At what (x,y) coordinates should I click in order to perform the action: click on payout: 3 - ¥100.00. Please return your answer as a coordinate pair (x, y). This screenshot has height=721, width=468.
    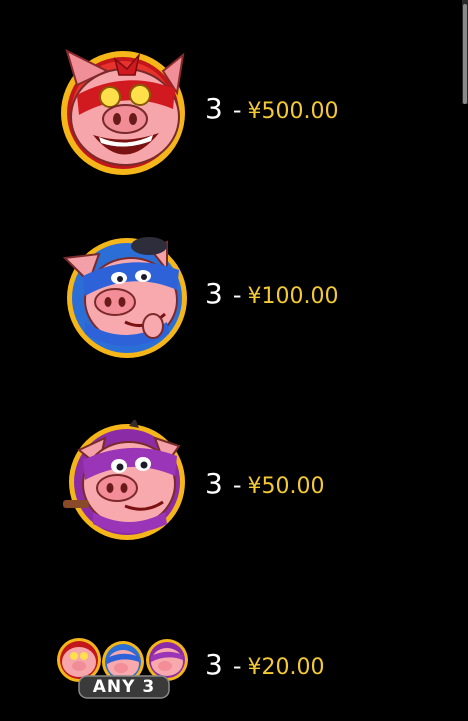
    Looking at the image, I should click on (271, 293).